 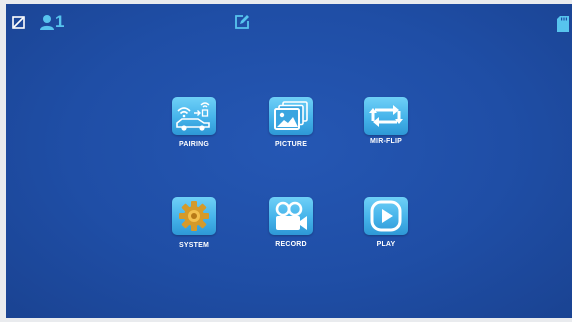 I want to click on menu-item-mir-flip: MIR-FLIP, so click(x=386, y=132).